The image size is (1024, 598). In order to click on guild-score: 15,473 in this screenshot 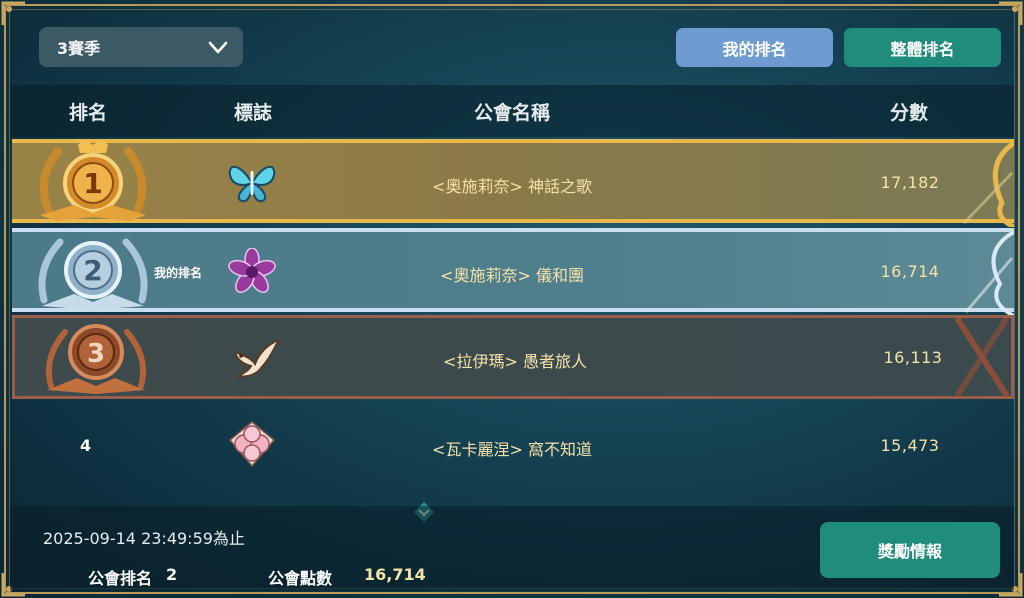, I will do `click(910, 445)`.